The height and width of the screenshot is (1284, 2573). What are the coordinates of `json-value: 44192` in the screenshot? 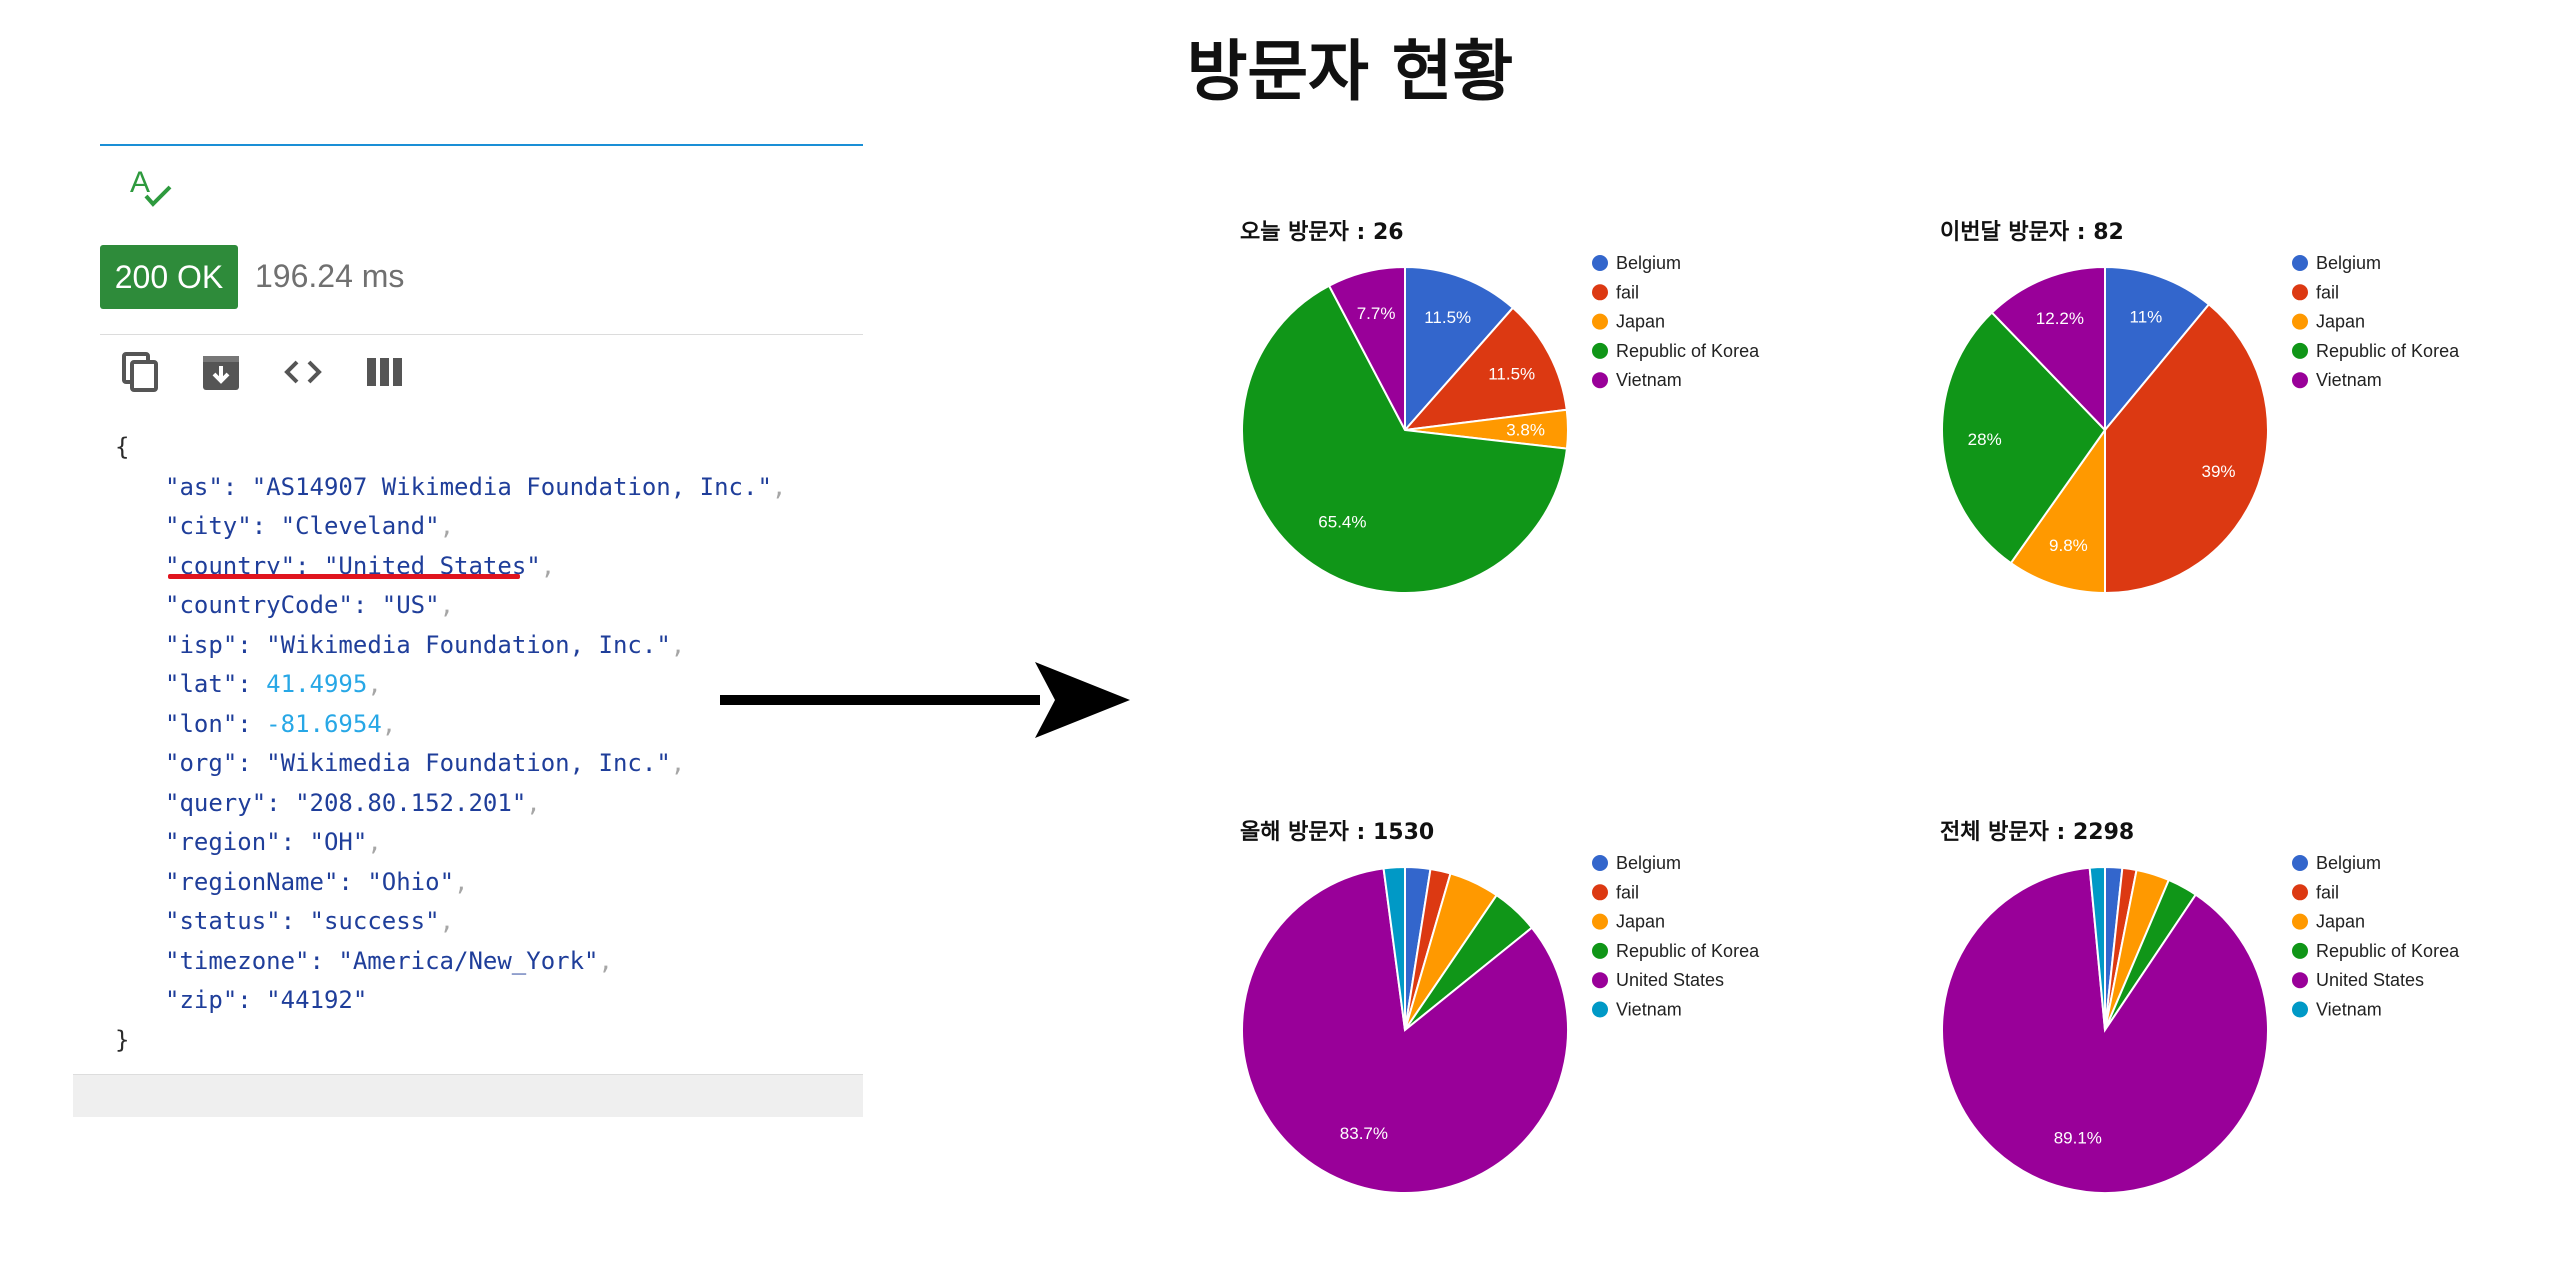 It's located at (316, 1000).